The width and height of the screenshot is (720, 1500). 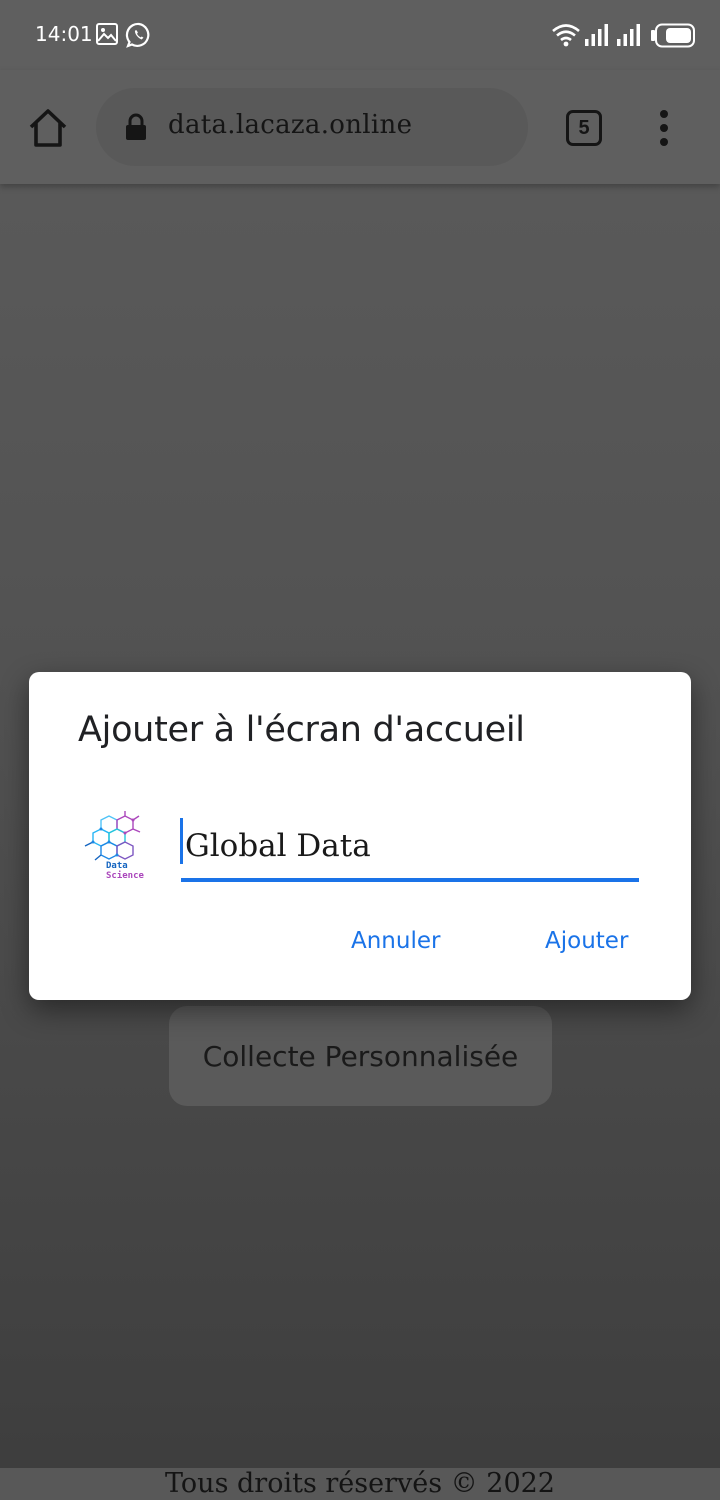 I want to click on tab-switcher-button: 5, so click(x=584, y=128).